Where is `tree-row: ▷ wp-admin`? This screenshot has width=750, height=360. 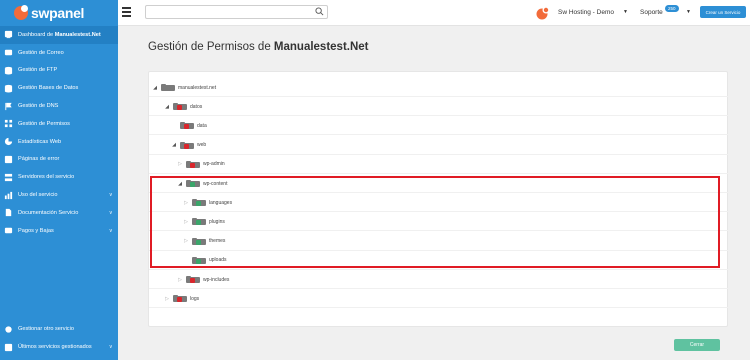
tree-row: ▷ wp-admin is located at coordinates (439, 164).